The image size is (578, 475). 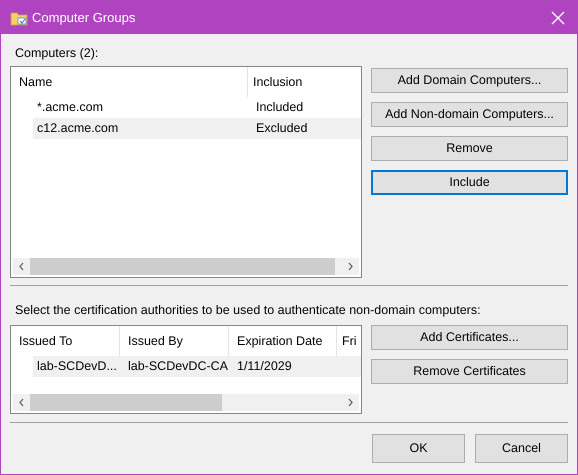 I want to click on window-title: Computer Groups, so click(x=84, y=17).